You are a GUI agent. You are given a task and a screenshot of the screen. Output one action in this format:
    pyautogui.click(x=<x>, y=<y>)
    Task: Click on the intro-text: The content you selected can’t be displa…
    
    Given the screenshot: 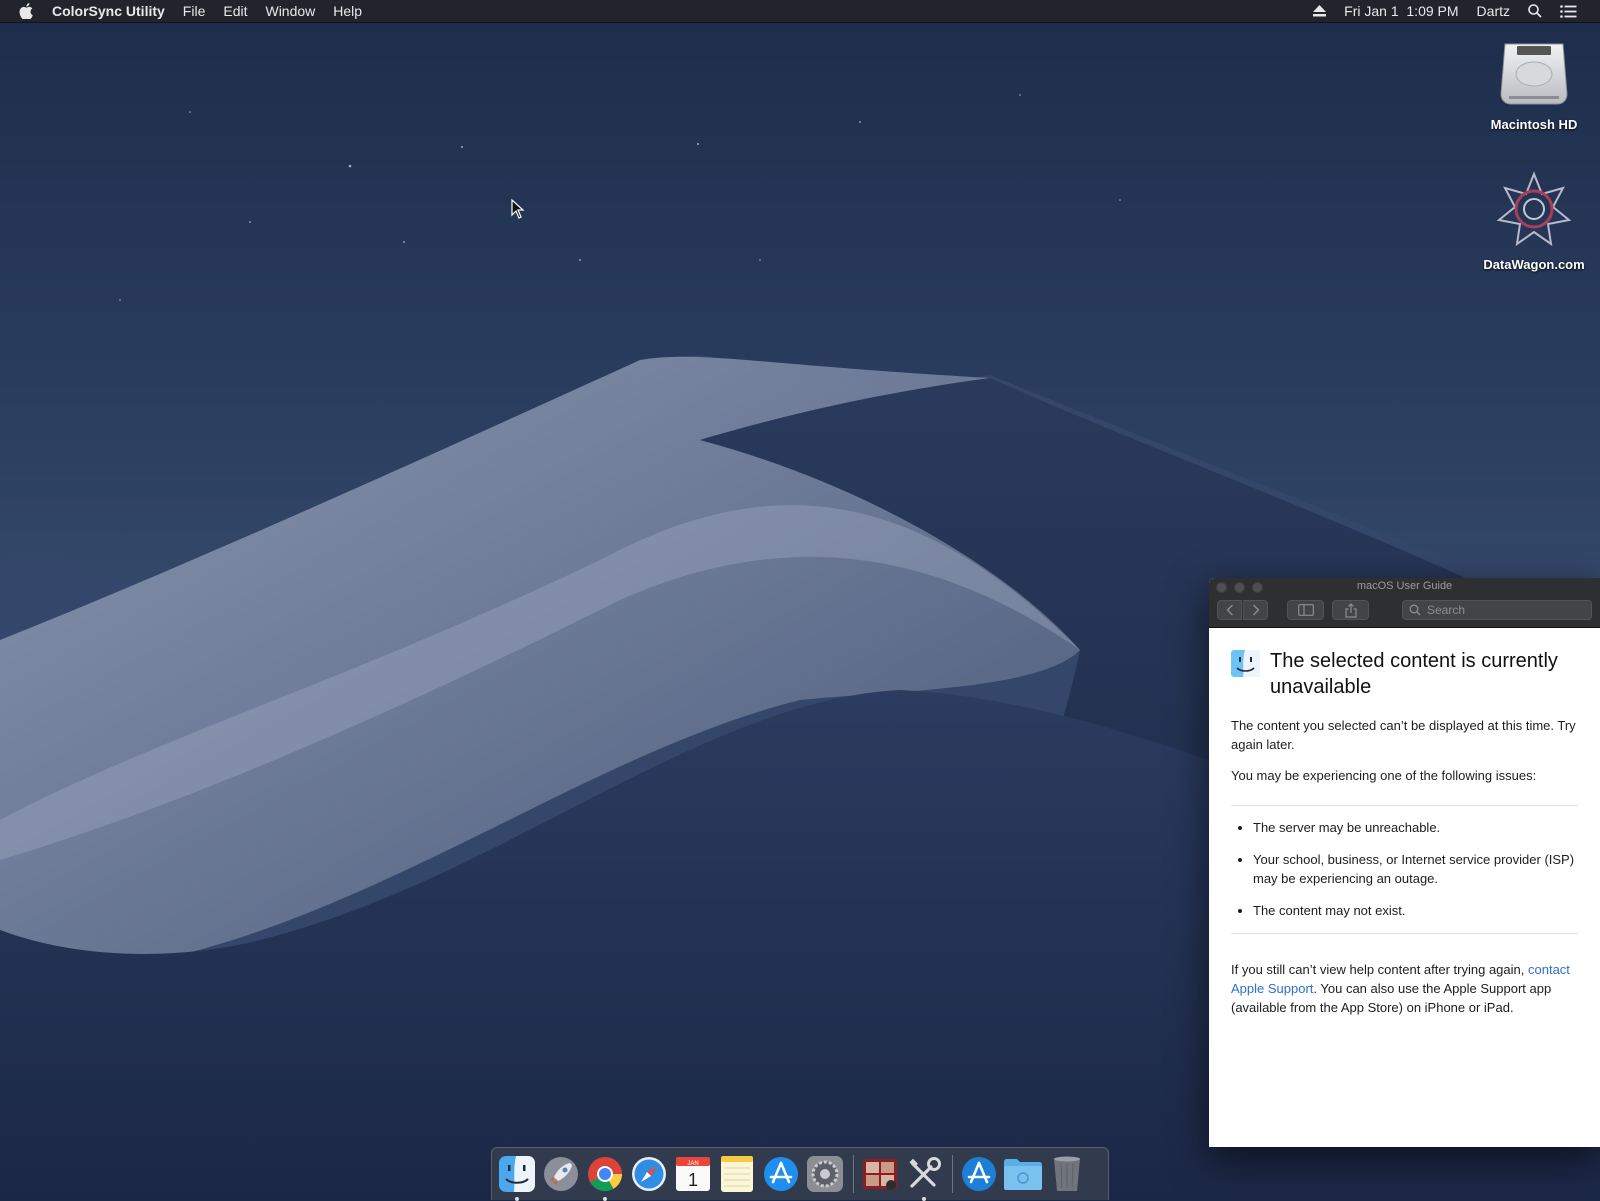 What is the action you would take?
    pyautogui.click(x=1403, y=735)
    